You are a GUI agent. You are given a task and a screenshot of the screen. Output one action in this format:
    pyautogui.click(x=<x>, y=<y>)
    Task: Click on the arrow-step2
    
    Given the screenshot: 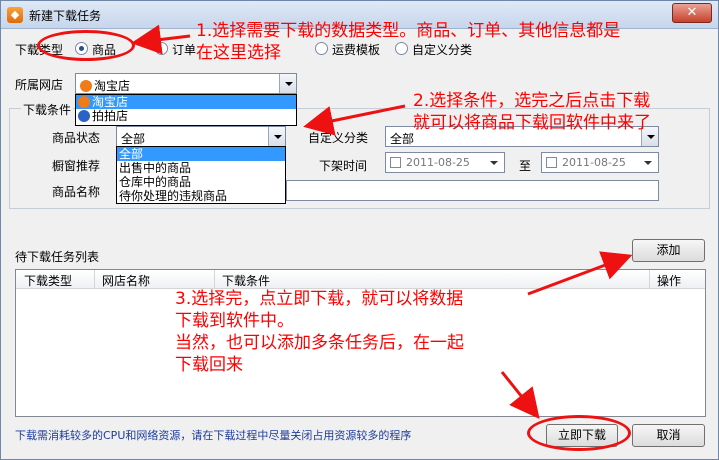 What is the action you would take?
    pyautogui.click(x=354, y=120)
    